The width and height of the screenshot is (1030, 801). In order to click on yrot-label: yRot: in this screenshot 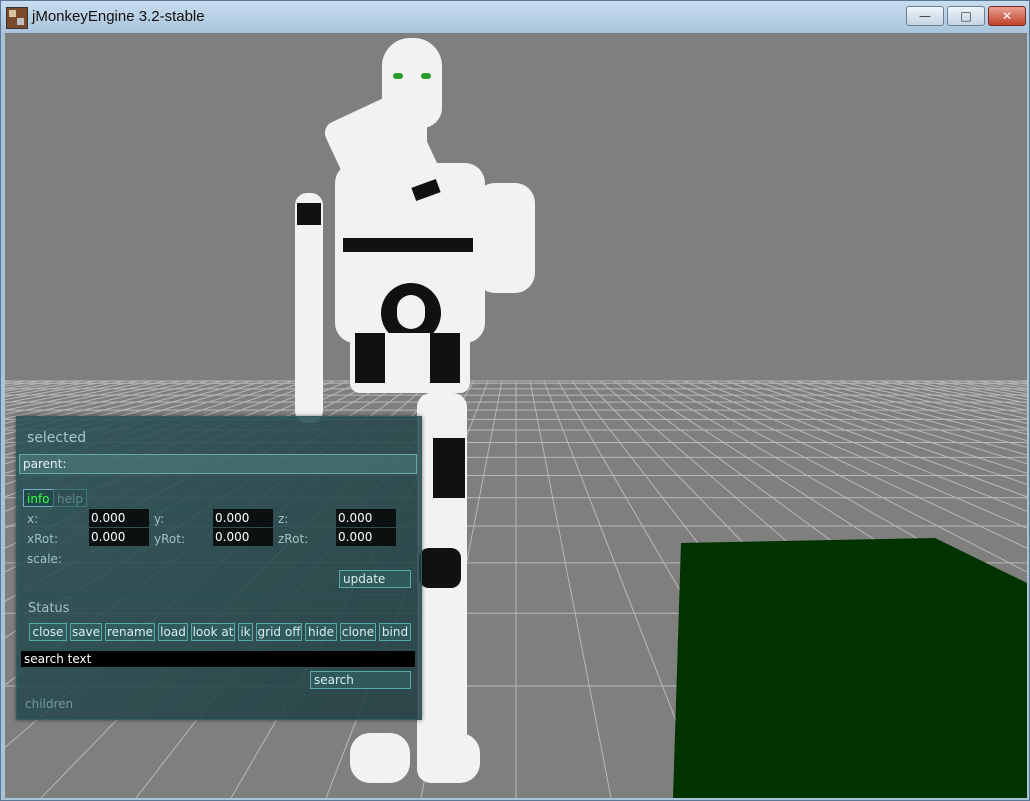, I will do `click(169, 539)`.